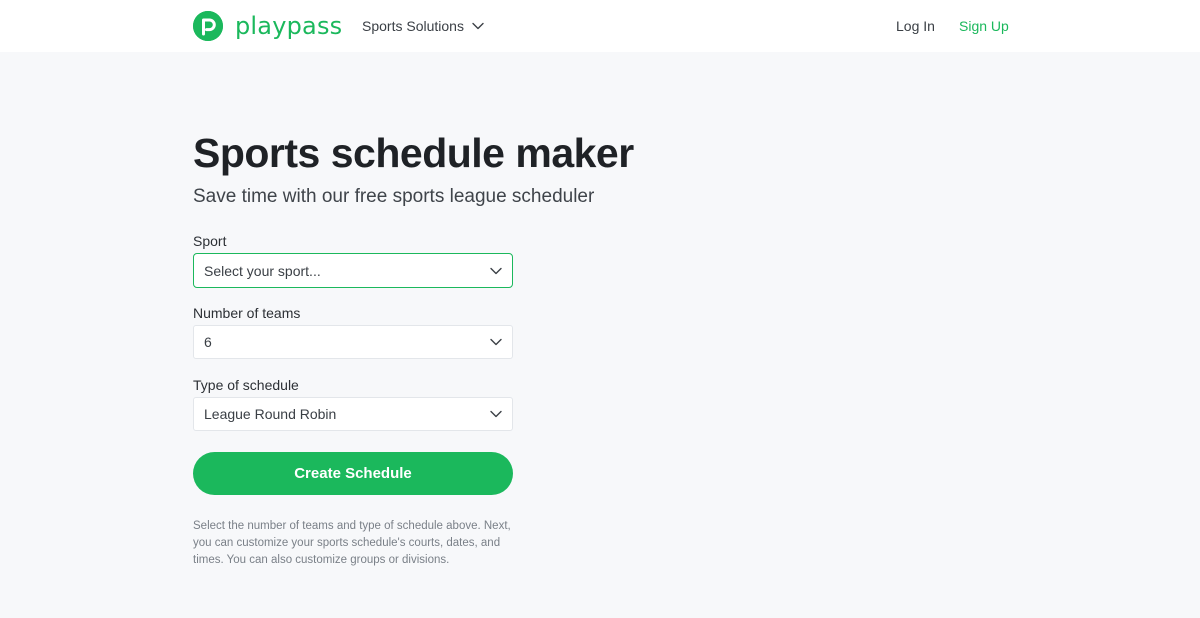 This screenshot has height=618, width=1200. I want to click on playpass-logo: playpass, so click(267, 26).